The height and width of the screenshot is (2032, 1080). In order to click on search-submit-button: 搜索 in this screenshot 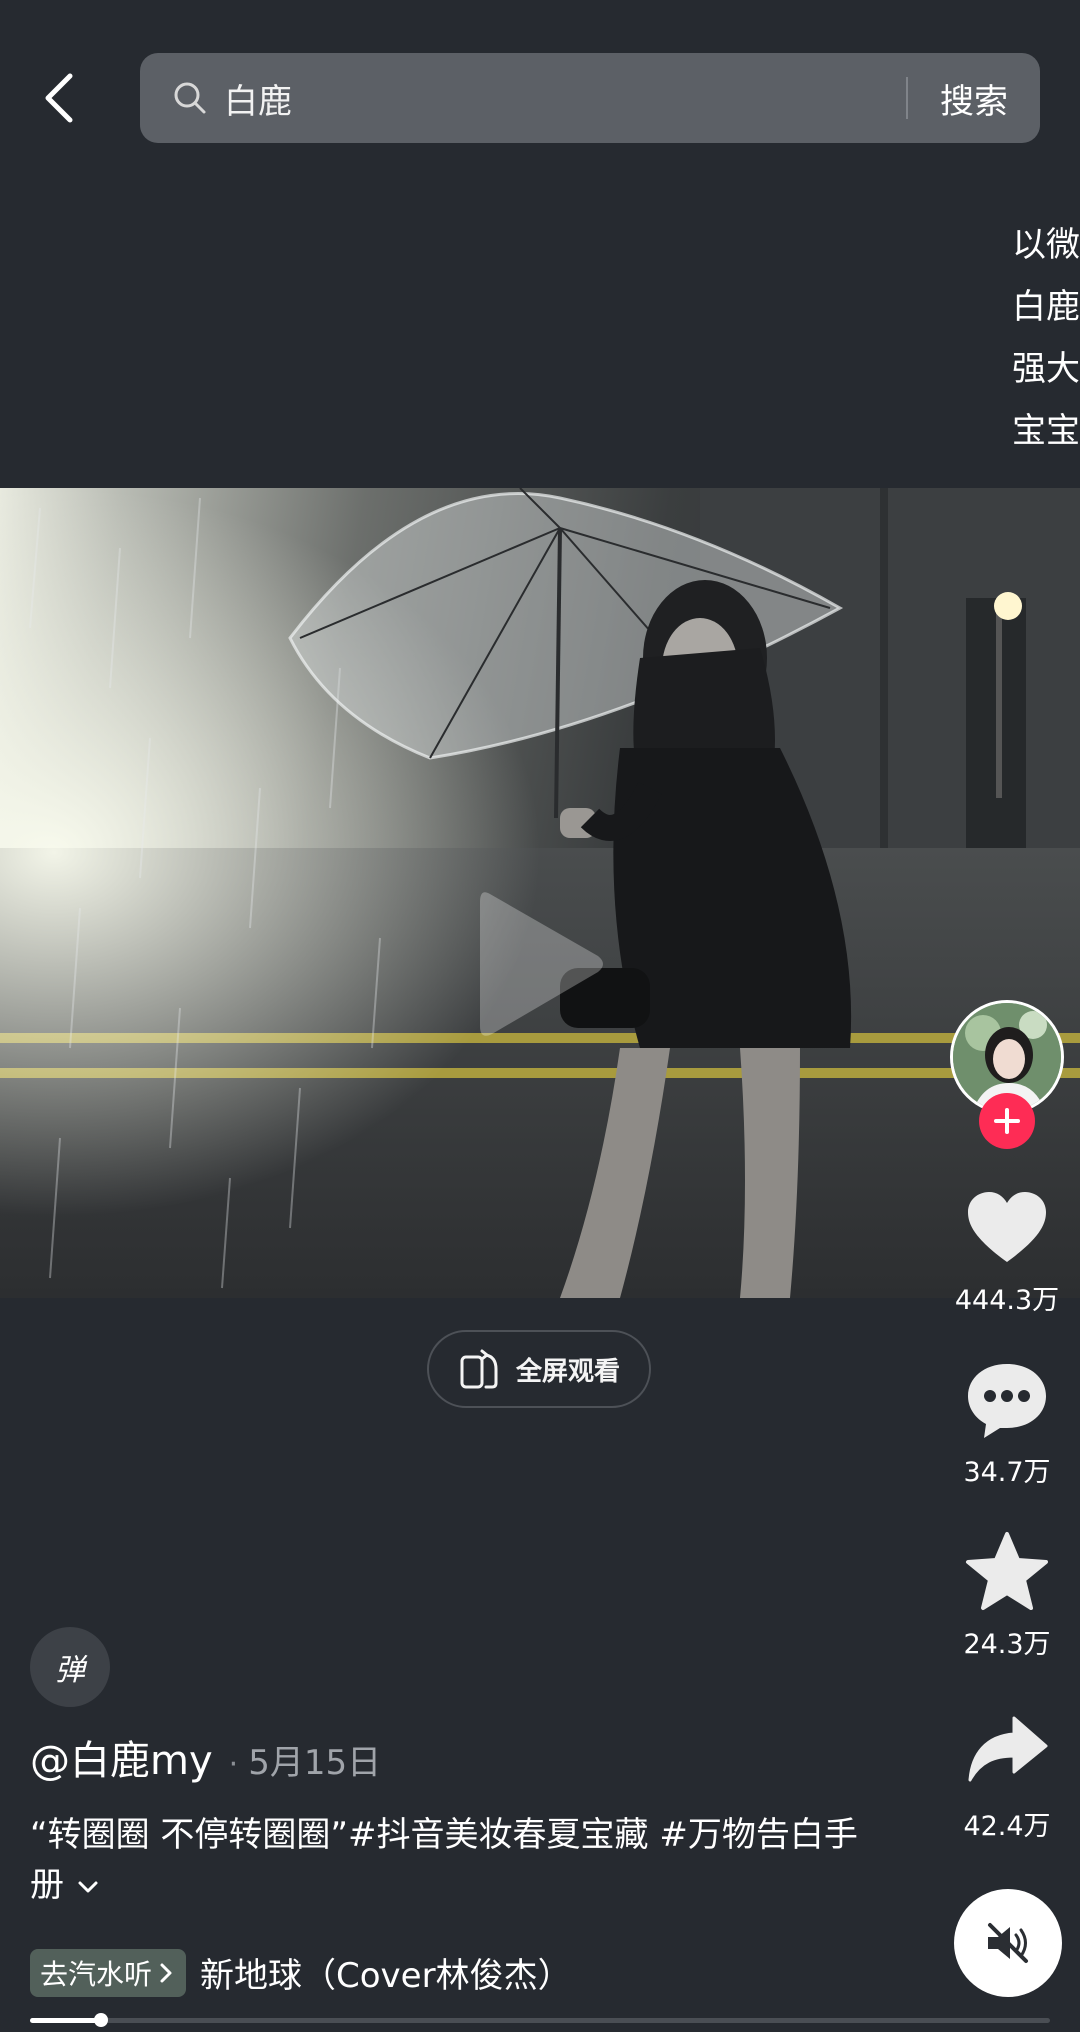, I will do `click(974, 98)`.